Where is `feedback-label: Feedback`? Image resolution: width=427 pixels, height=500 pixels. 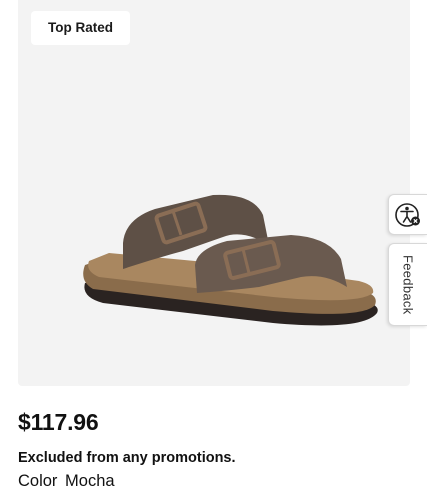
feedback-label: Feedback is located at coordinates (408, 284).